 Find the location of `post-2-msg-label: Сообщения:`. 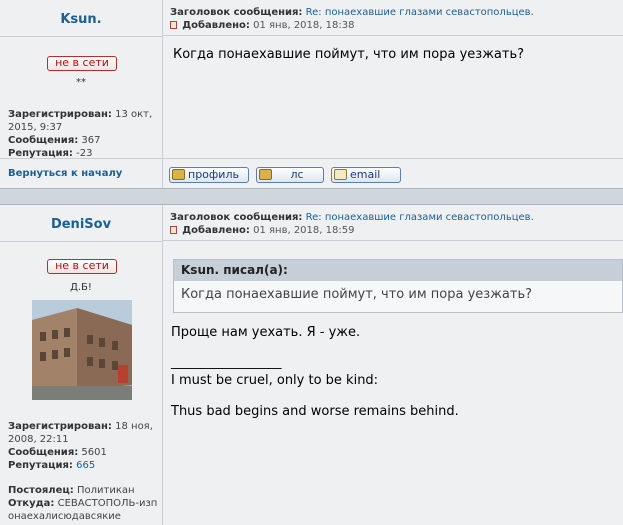

post-2-msg-label: Сообщения: is located at coordinates (43, 452).